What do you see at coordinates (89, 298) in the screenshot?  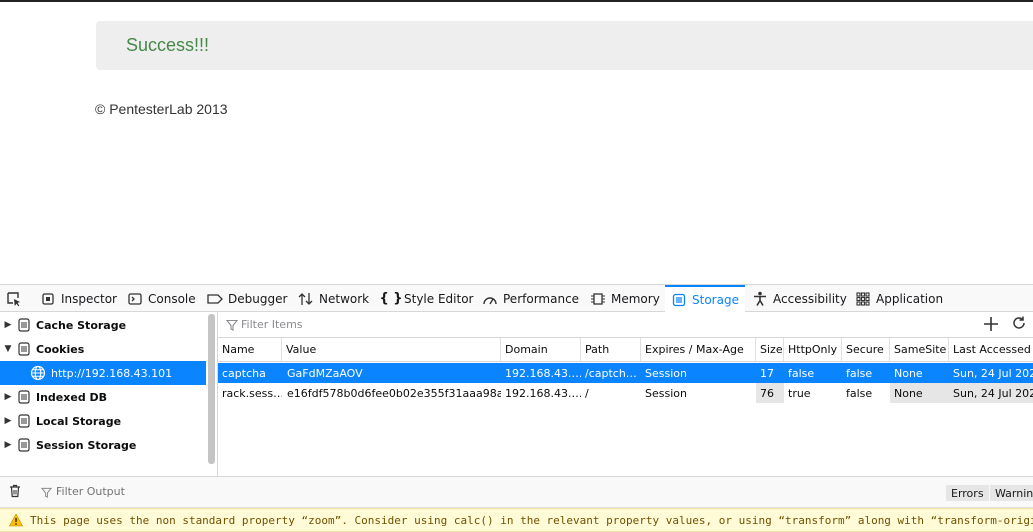 I see `tab-label: Inspector` at bounding box center [89, 298].